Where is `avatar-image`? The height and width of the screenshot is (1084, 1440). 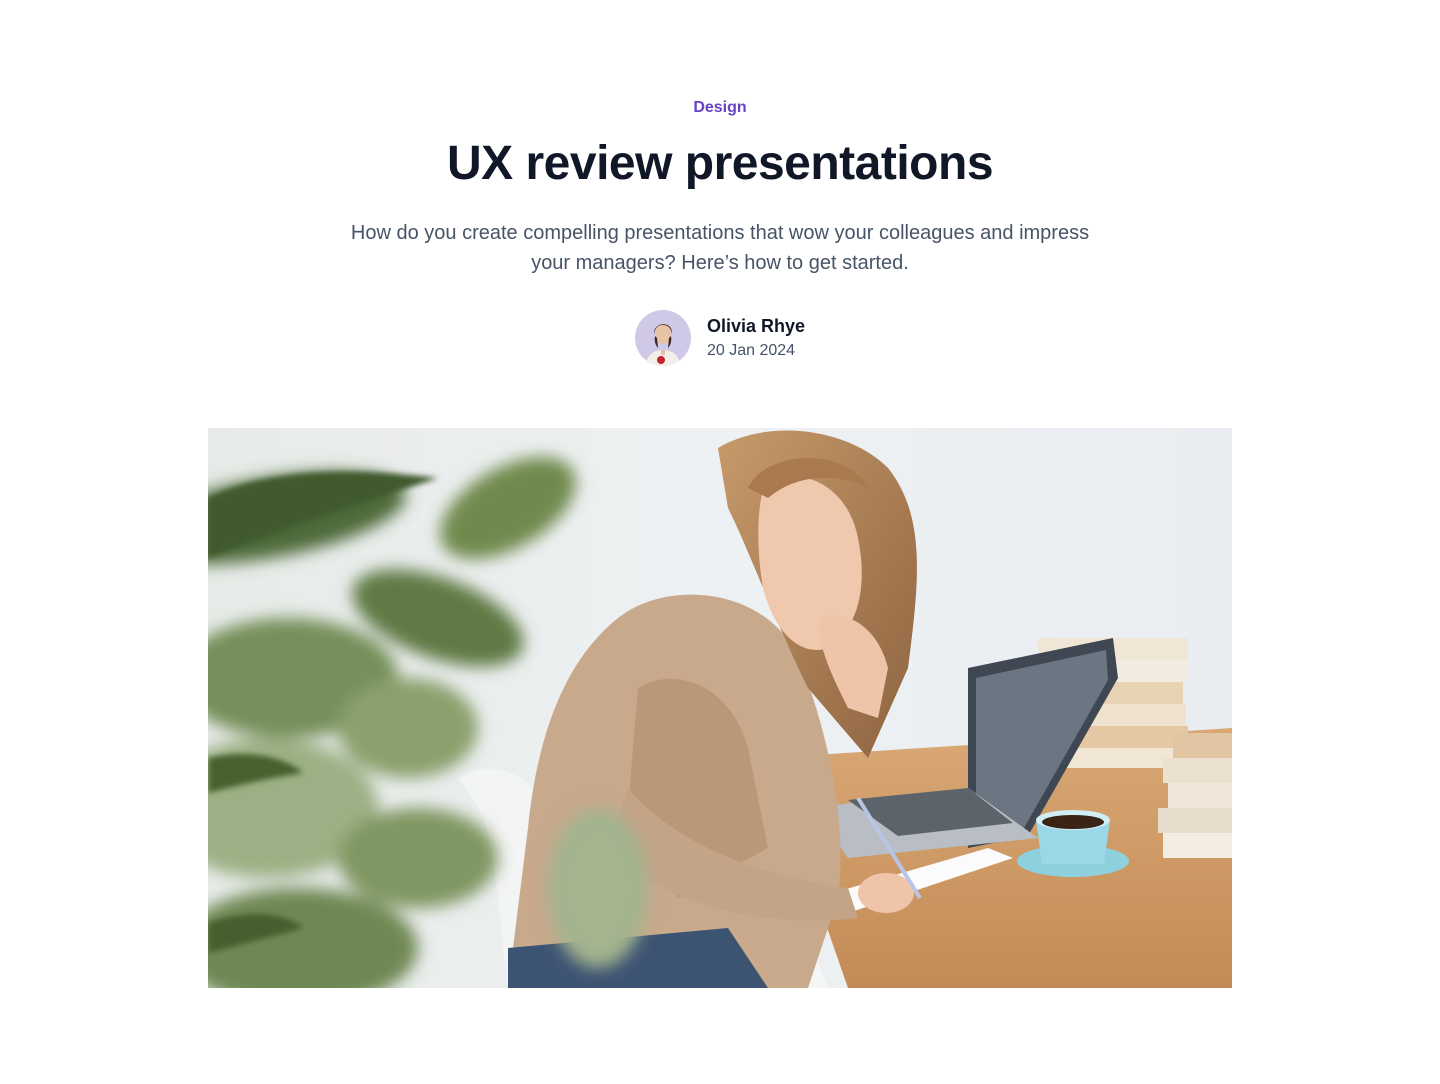 avatar-image is located at coordinates (662, 338).